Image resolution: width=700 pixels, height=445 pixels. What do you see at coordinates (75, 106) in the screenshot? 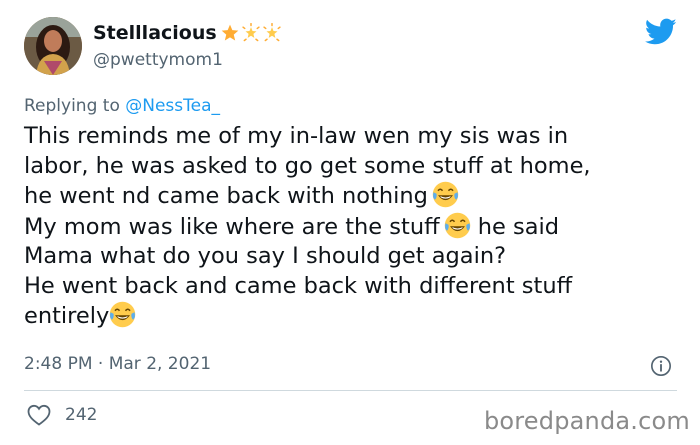
I see `replying-to-prefix: Replying to` at bounding box center [75, 106].